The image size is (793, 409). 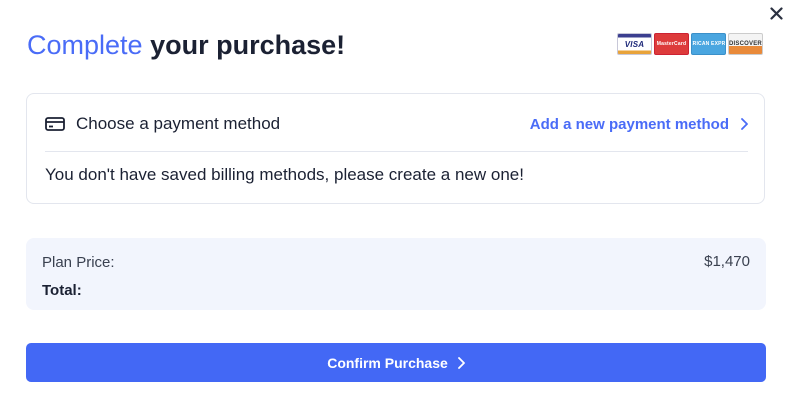 What do you see at coordinates (248, 45) in the screenshot?
I see `dialog-title-main: your purchase!` at bounding box center [248, 45].